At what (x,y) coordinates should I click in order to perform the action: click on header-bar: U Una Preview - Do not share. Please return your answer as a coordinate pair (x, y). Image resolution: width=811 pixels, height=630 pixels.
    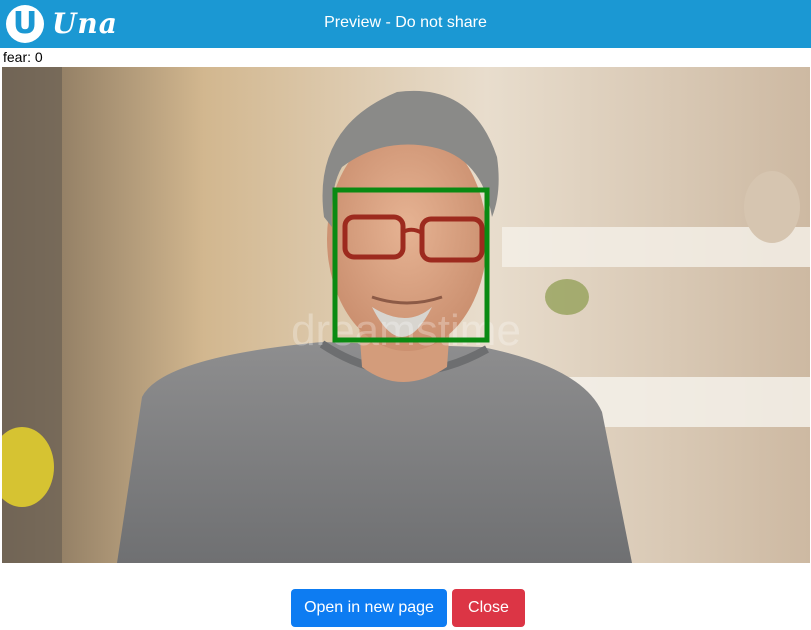
    Looking at the image, I should click on (405, 24).